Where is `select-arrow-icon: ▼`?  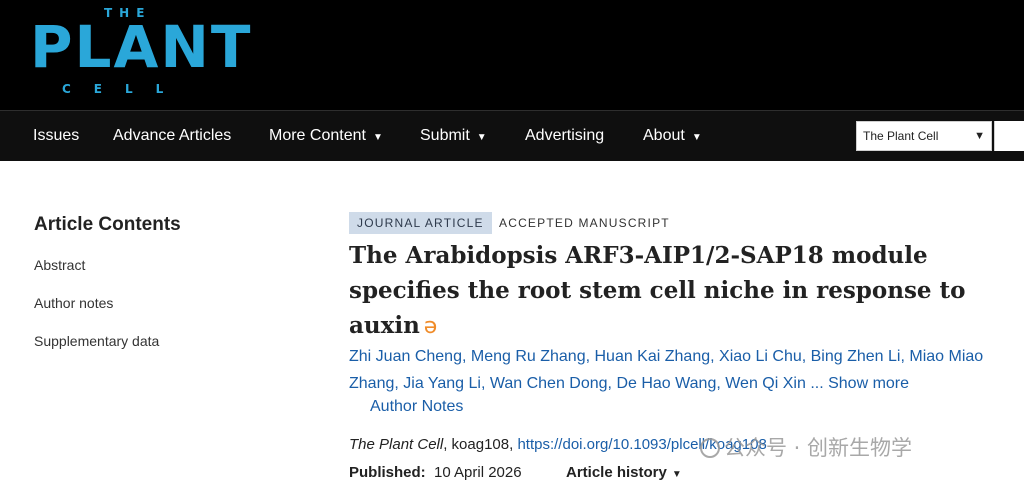 select-arrow-icon: ▼ is located at coordinates (979, 136).